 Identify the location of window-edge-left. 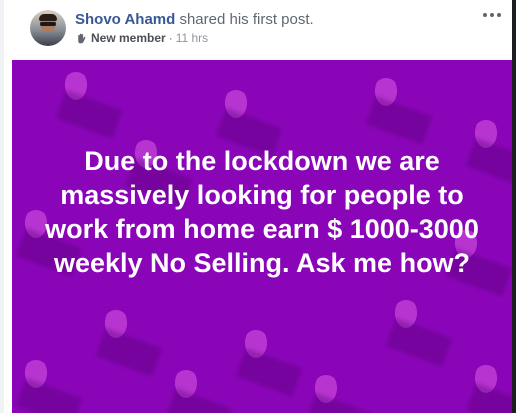
(2, 206).